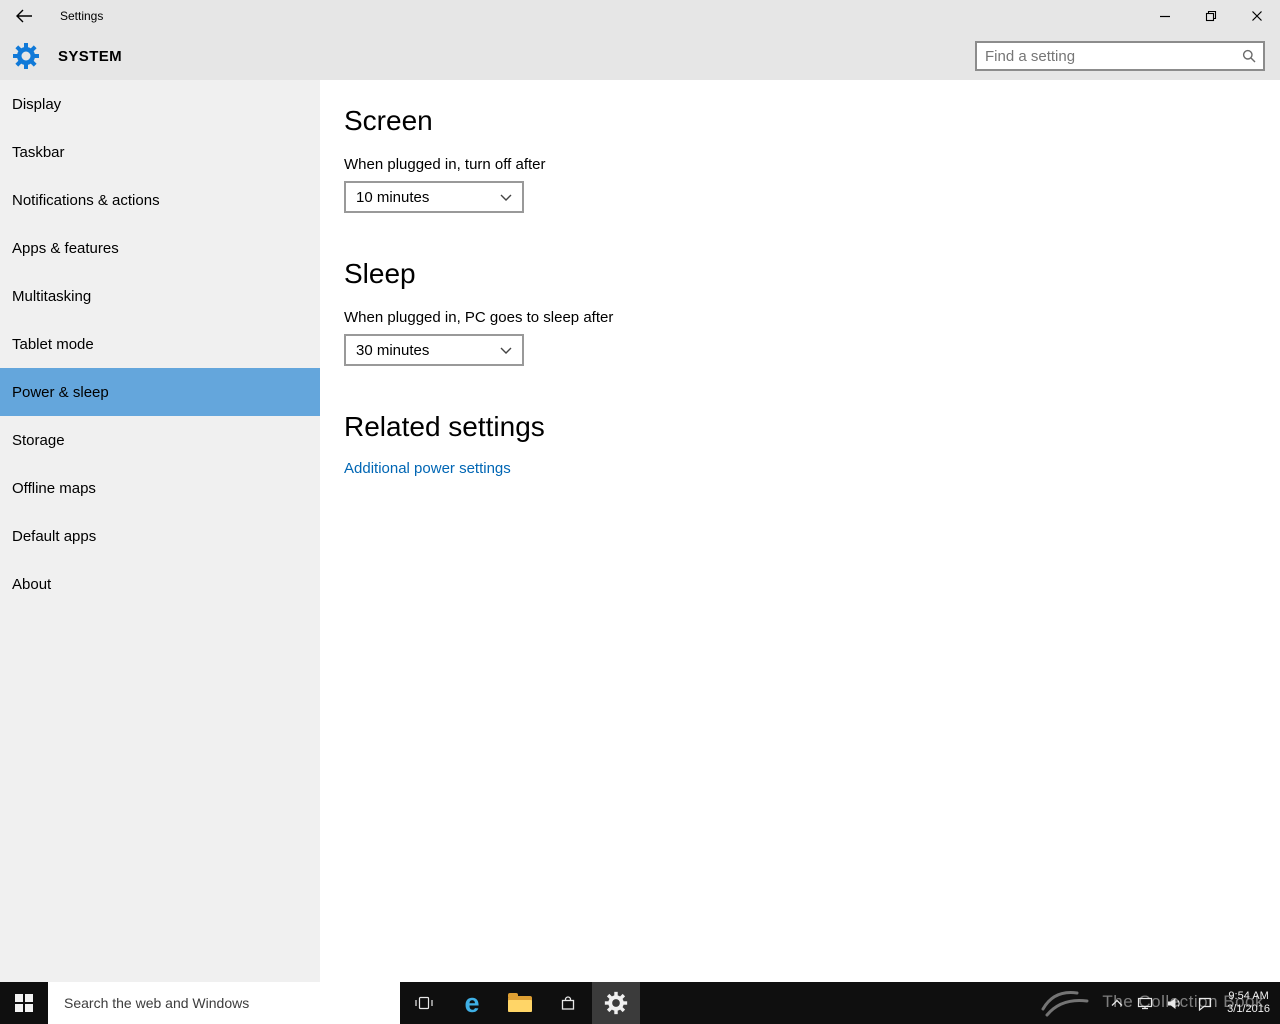  I want to click on volume-tray-button, so click(1175, 1003).